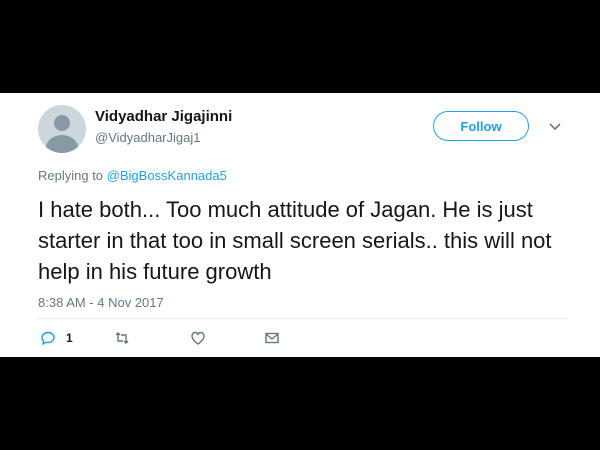 The width and height of the screenshot is (600, 450). Describe the element at coordinates (167, 175) in the screenshot. I see `reply-mention-link: @BigBossKannada5` at that location.